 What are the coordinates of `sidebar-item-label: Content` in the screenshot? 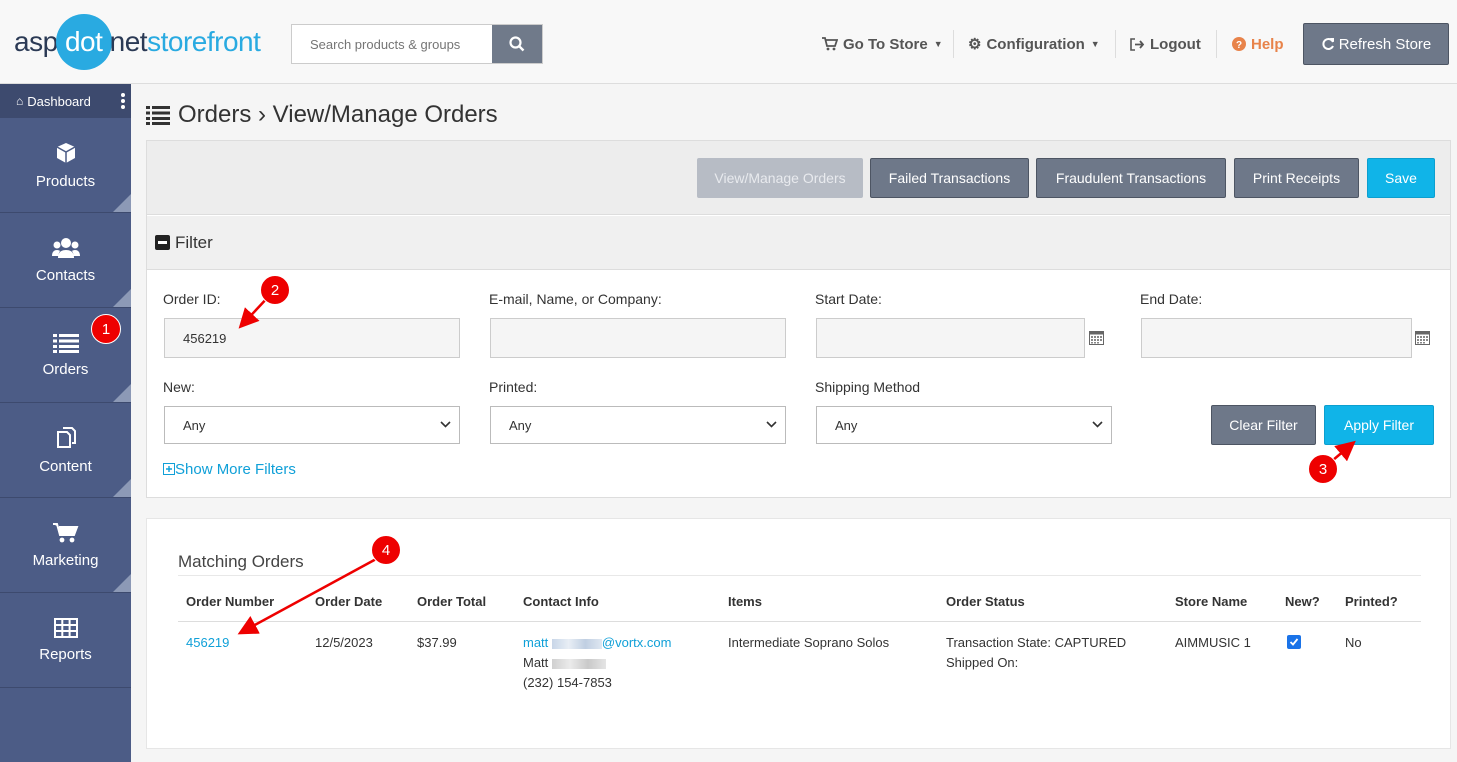 It's located at (65, 466).